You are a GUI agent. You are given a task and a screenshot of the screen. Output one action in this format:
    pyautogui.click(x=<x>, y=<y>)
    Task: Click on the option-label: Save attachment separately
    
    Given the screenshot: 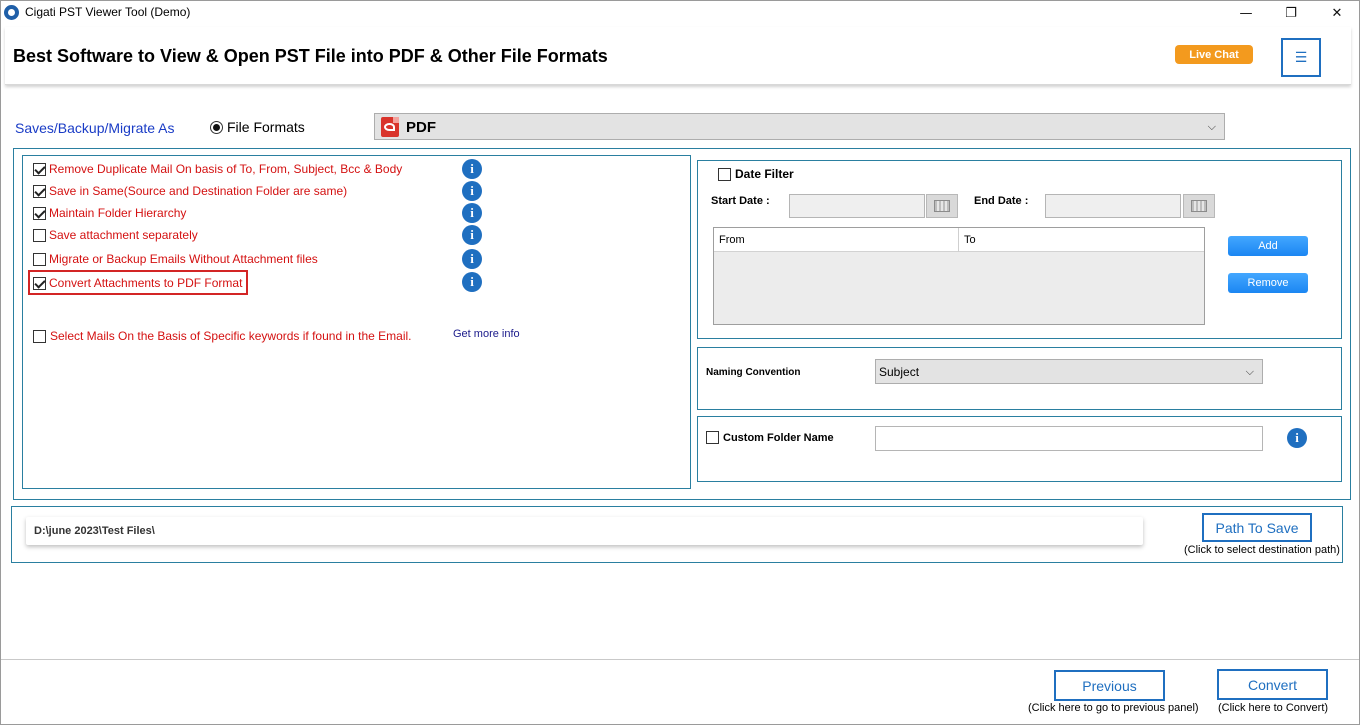 What is the action you would take?
    pyautogui.click(x=123, y=235)
    